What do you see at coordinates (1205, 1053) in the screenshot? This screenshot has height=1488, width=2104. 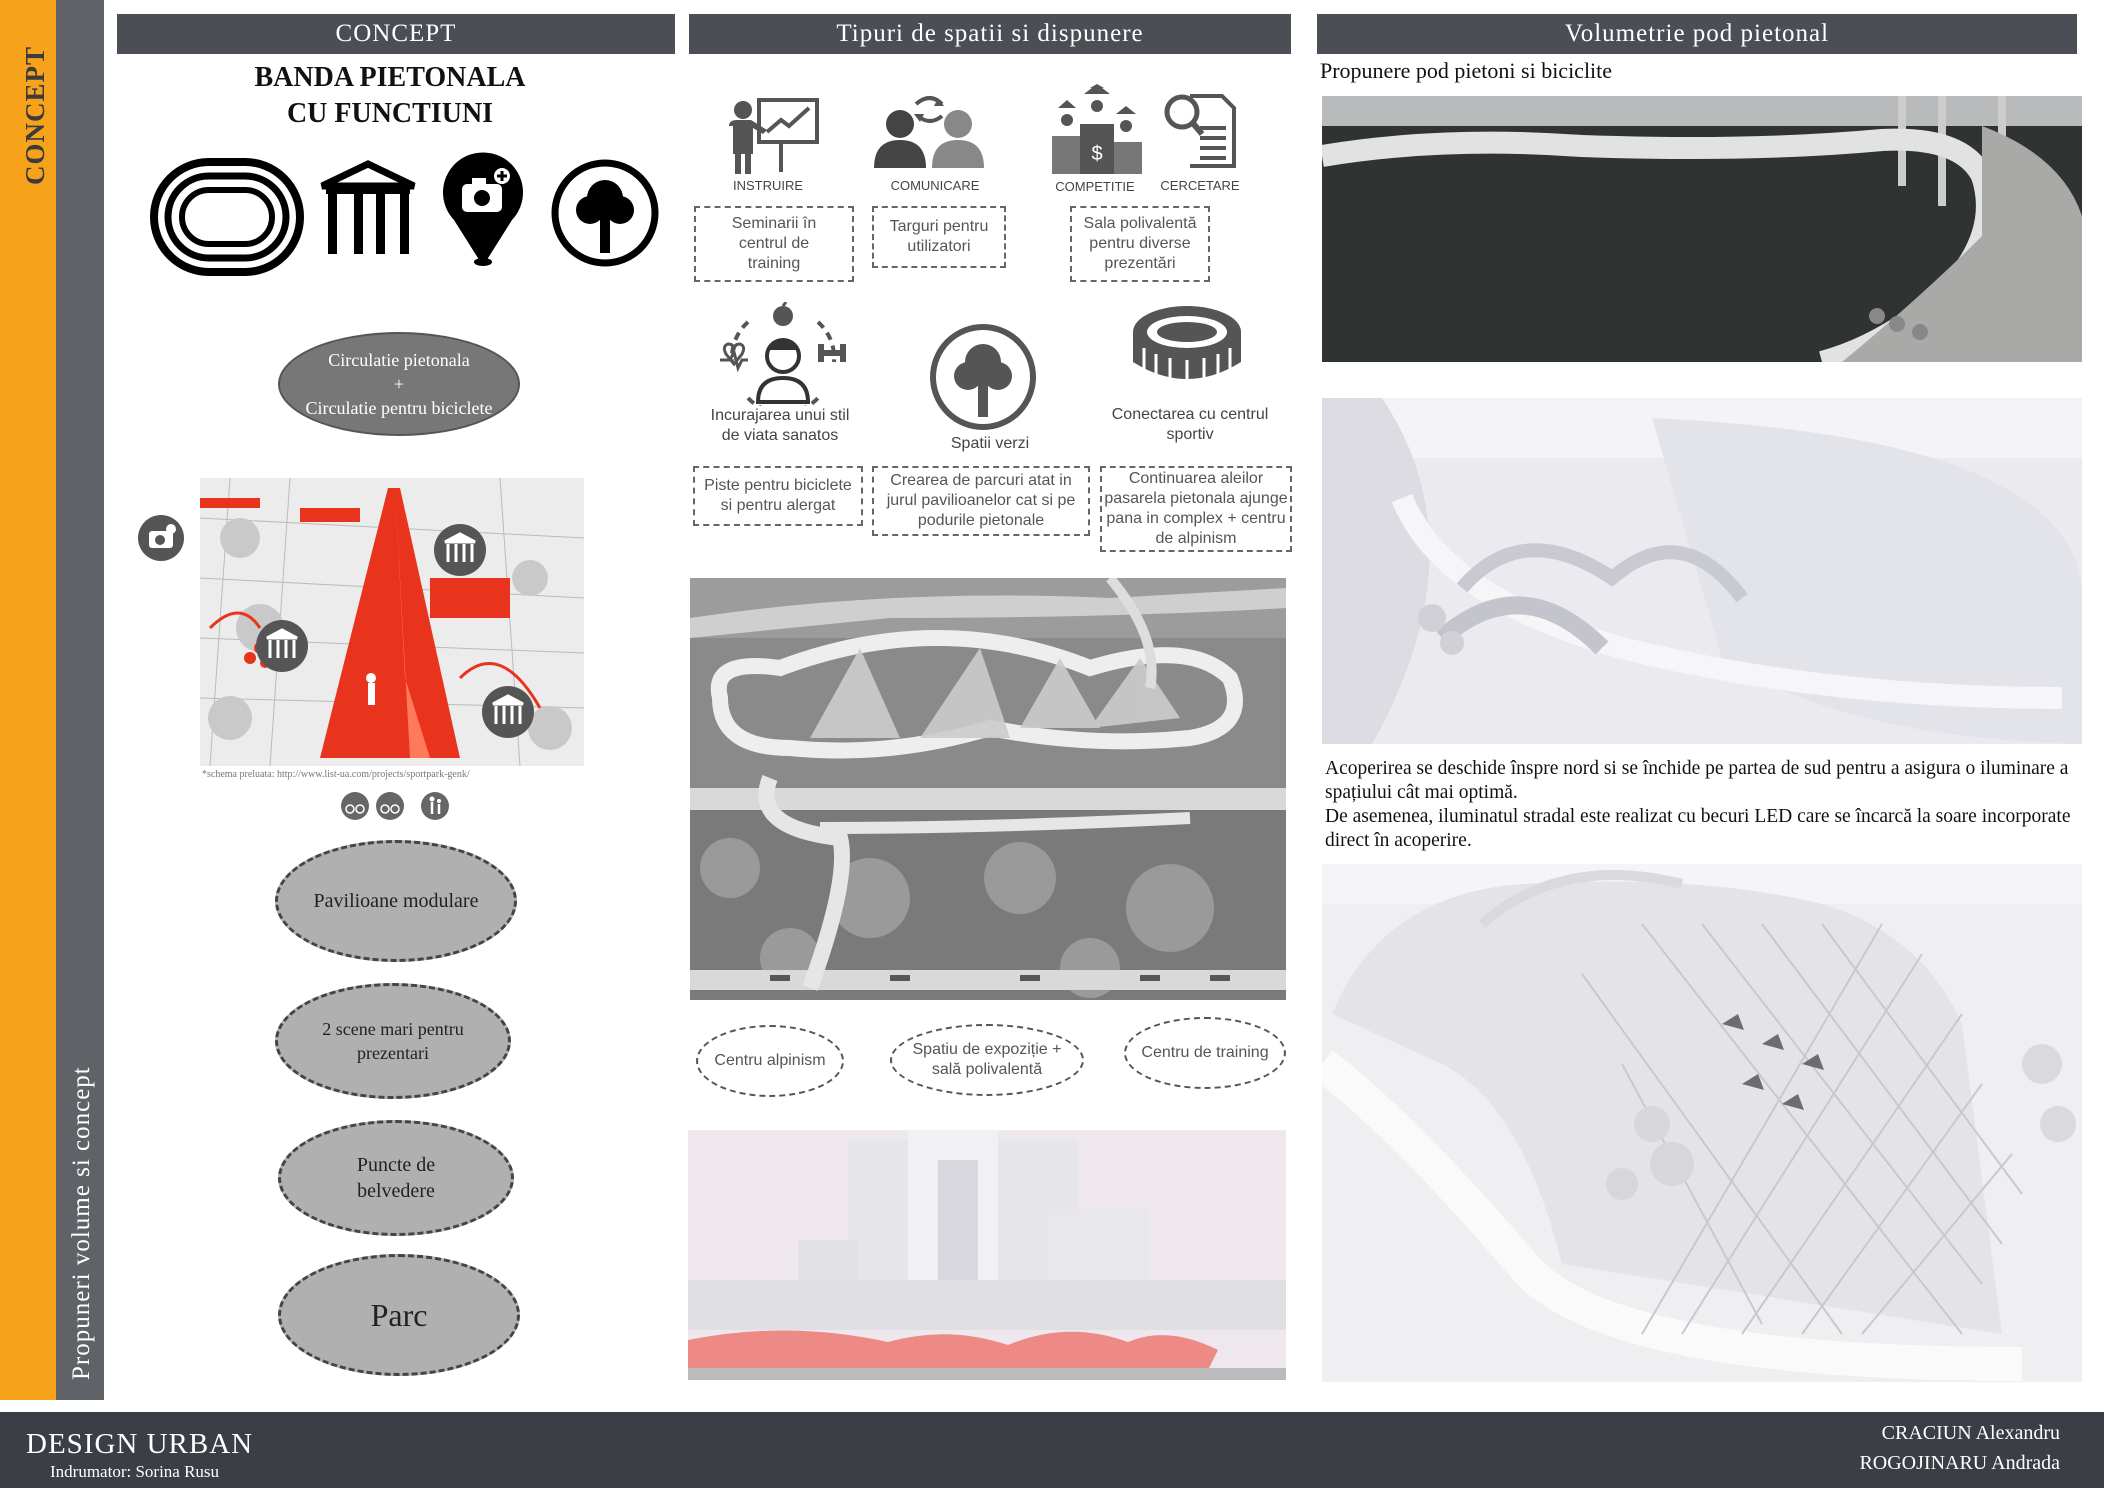 I see `ellipse-centru-training: Centru de training` at bounding box center [1205, 1053].